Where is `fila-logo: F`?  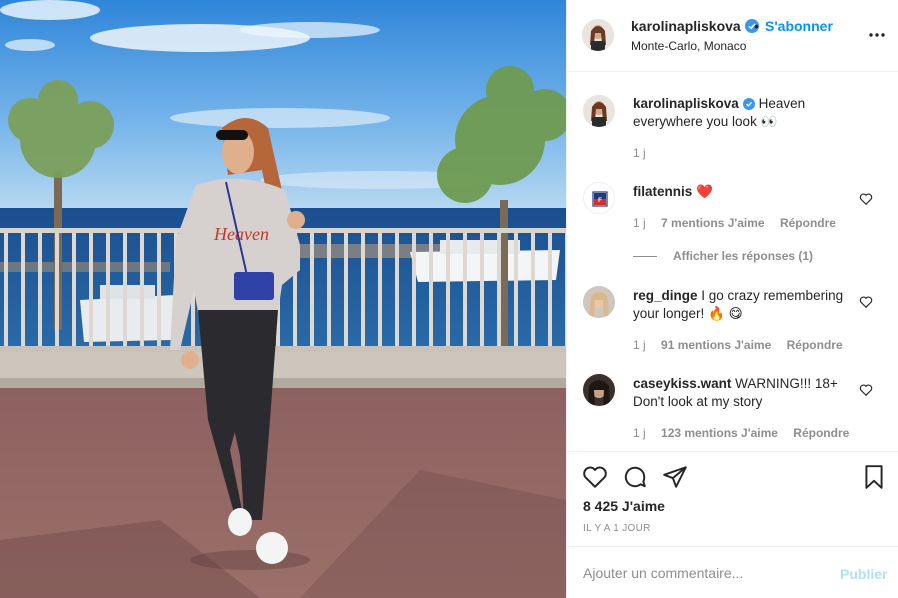
fila-logo: F is located at coordinates (599, 198).